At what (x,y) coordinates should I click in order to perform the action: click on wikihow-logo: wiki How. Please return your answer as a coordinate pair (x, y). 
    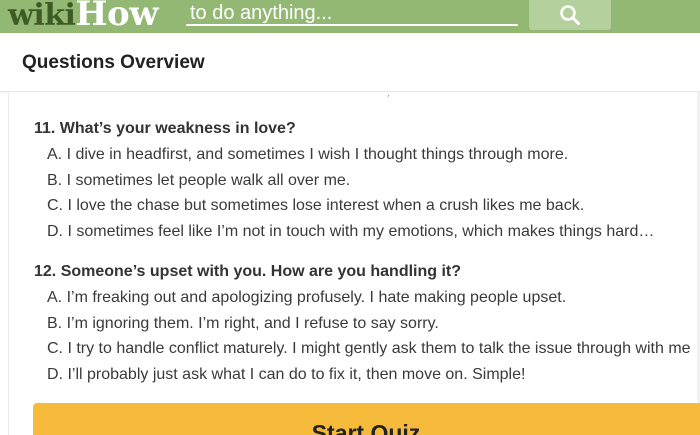
    Looking at the image, I should click on (83, 17).